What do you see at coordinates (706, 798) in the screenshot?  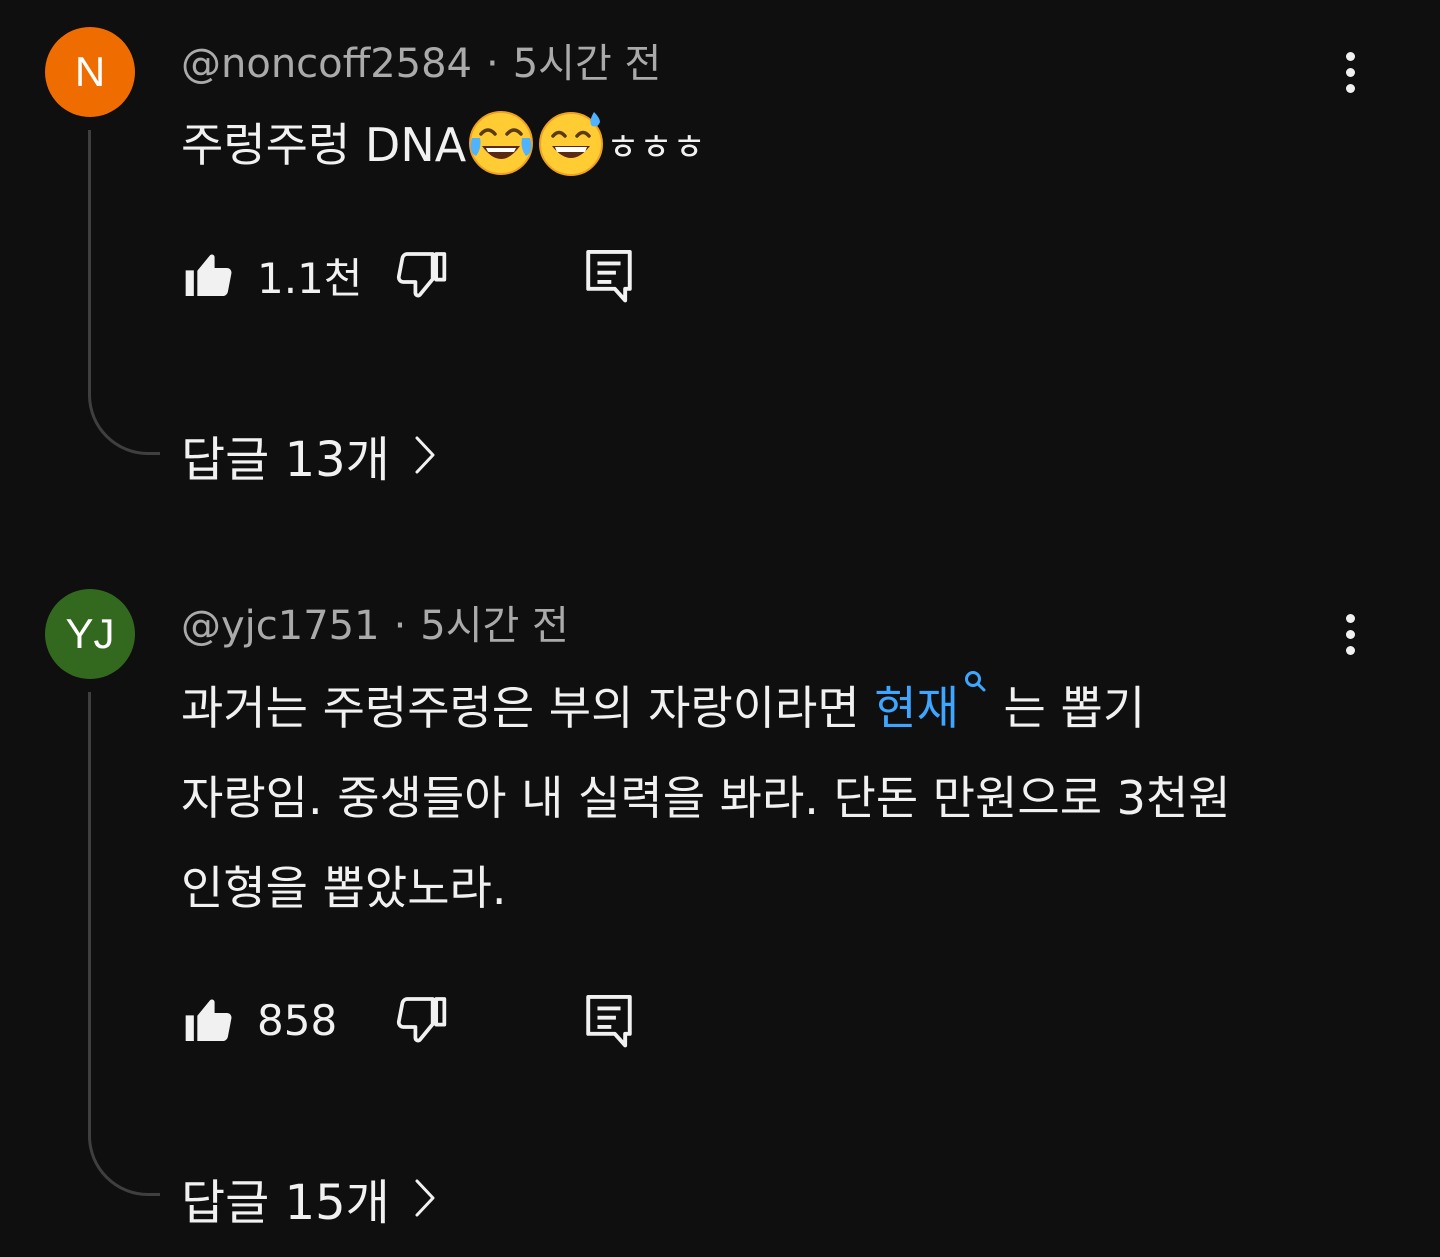 I see `comment-text-line: 자랑임. 중생들아 내 실력을 봐라. 단돈 만원으로 3천원` at bounding box center [706, 798].